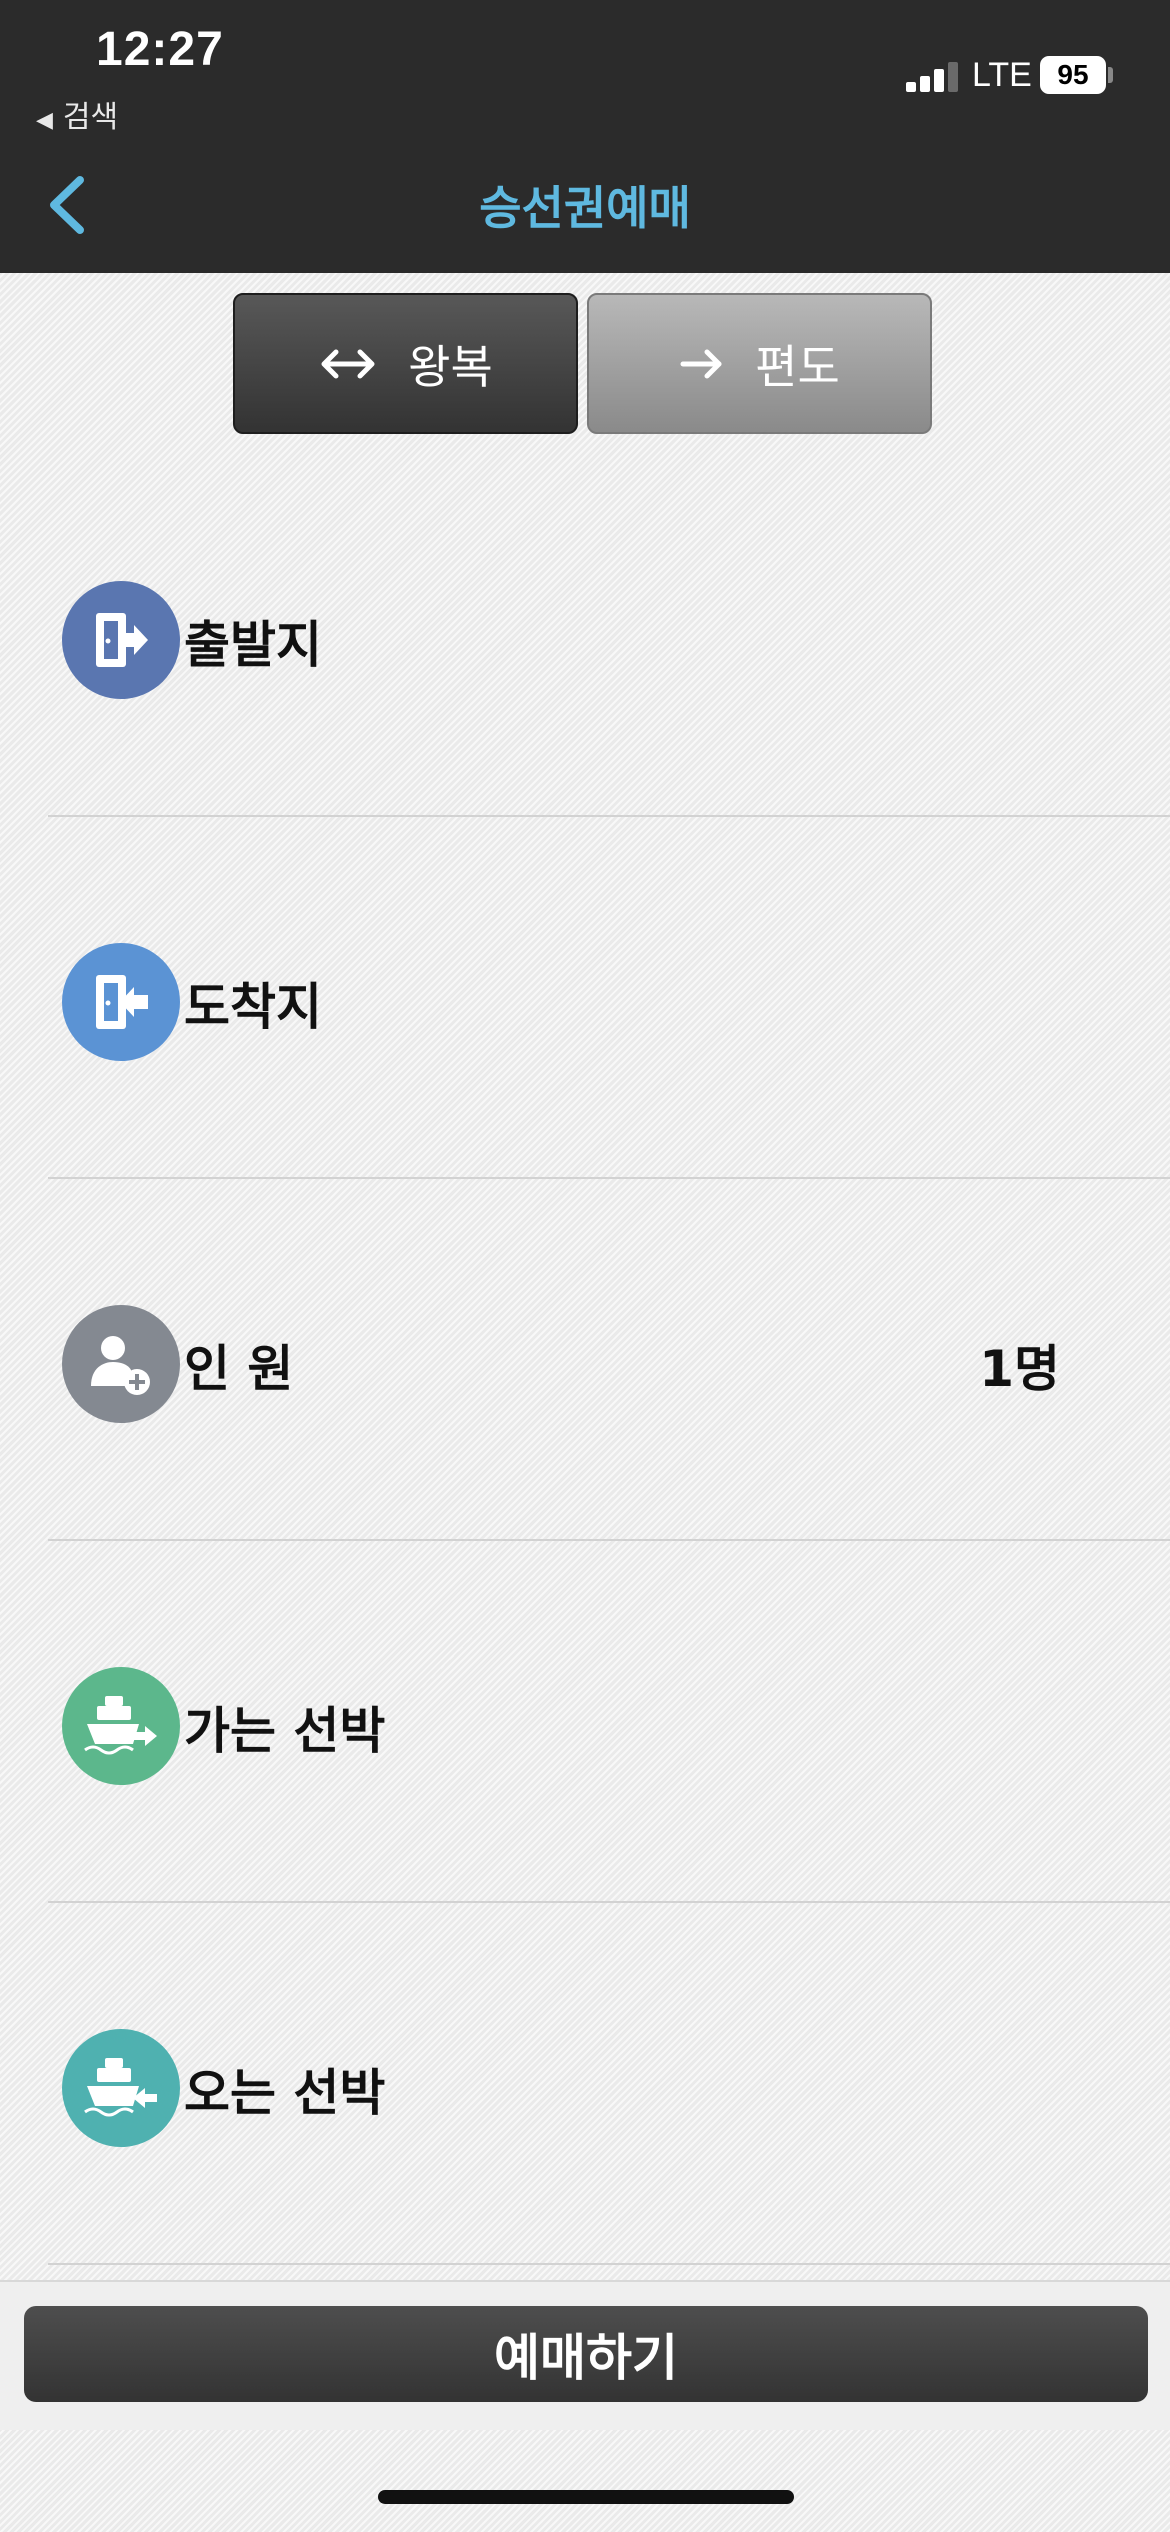 The width and height of the screenshot is (1170, 2532). I want to click on return-ship-row: 오는 선박, so click(609, 2084).